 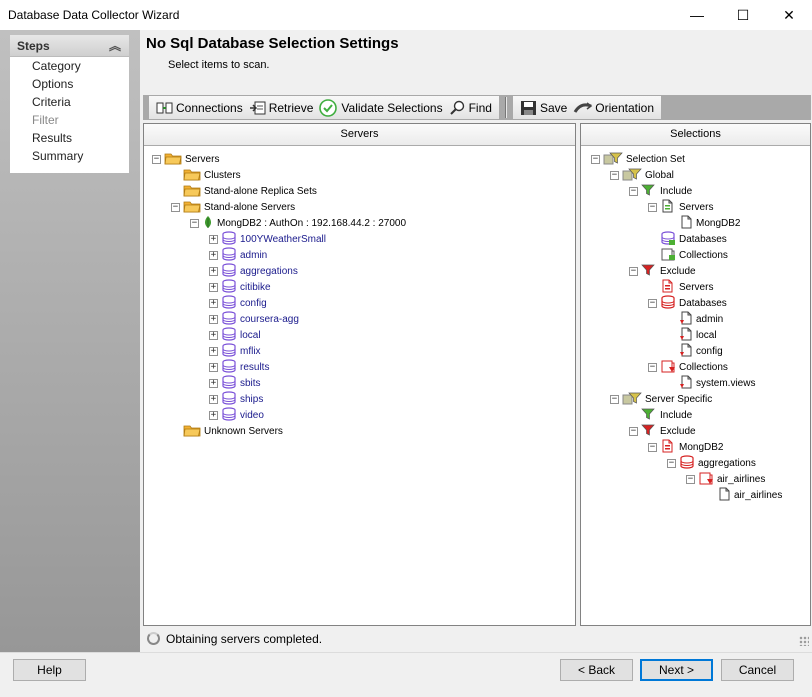 What do you see at coordinates (743, 495) in the screenshot?
I see `selection-tree-node: air_airlines` at bounding box center [743, 495].